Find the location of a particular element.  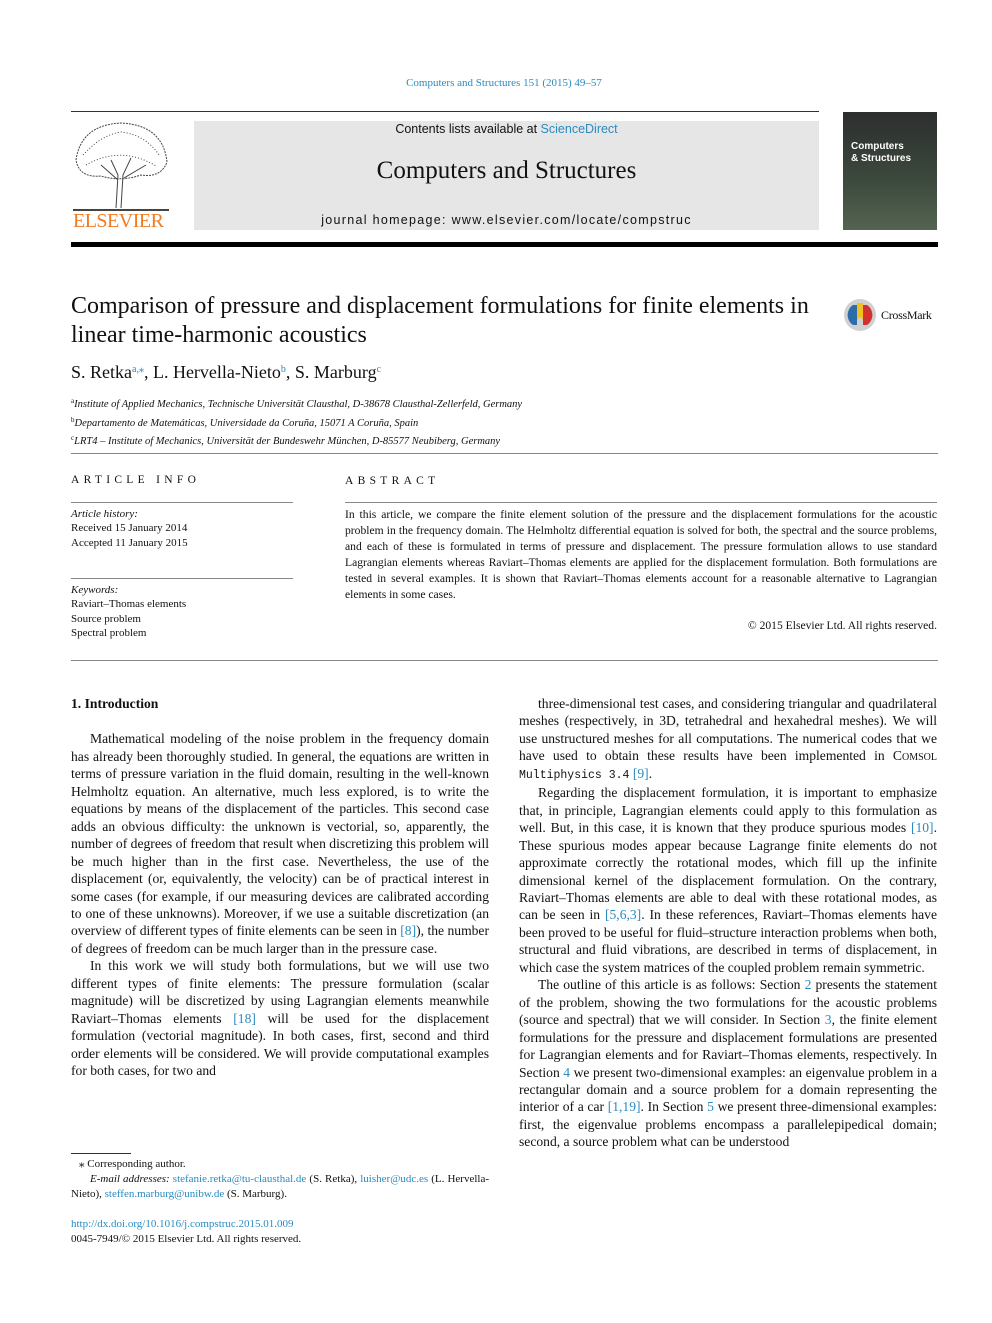

elsevier-wordmark: ELSEVIER is located at coordinates (118, 221).